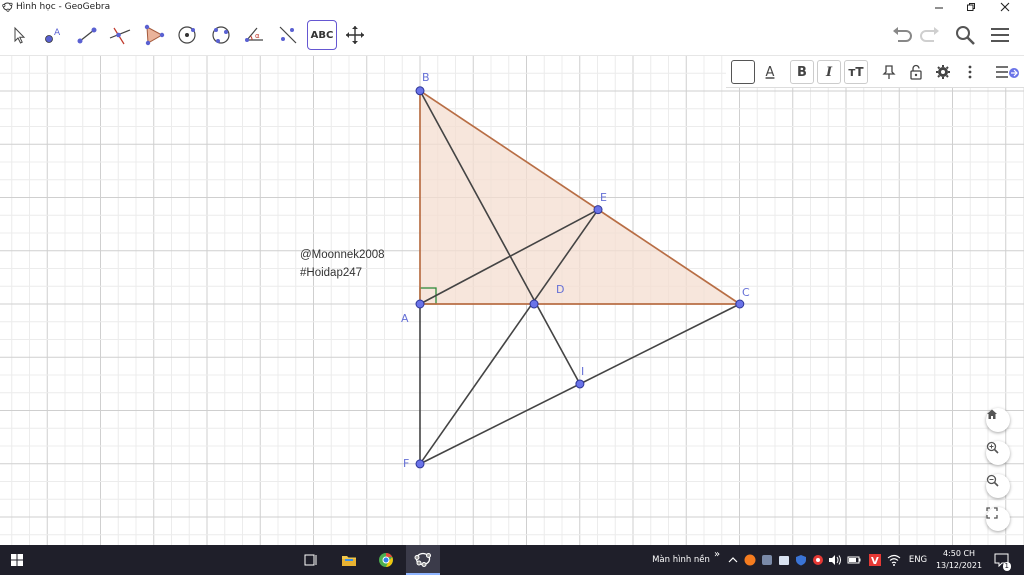  Describe the element at coordinates (889, 72) in the screenshot. I see `pin-button` at that location.